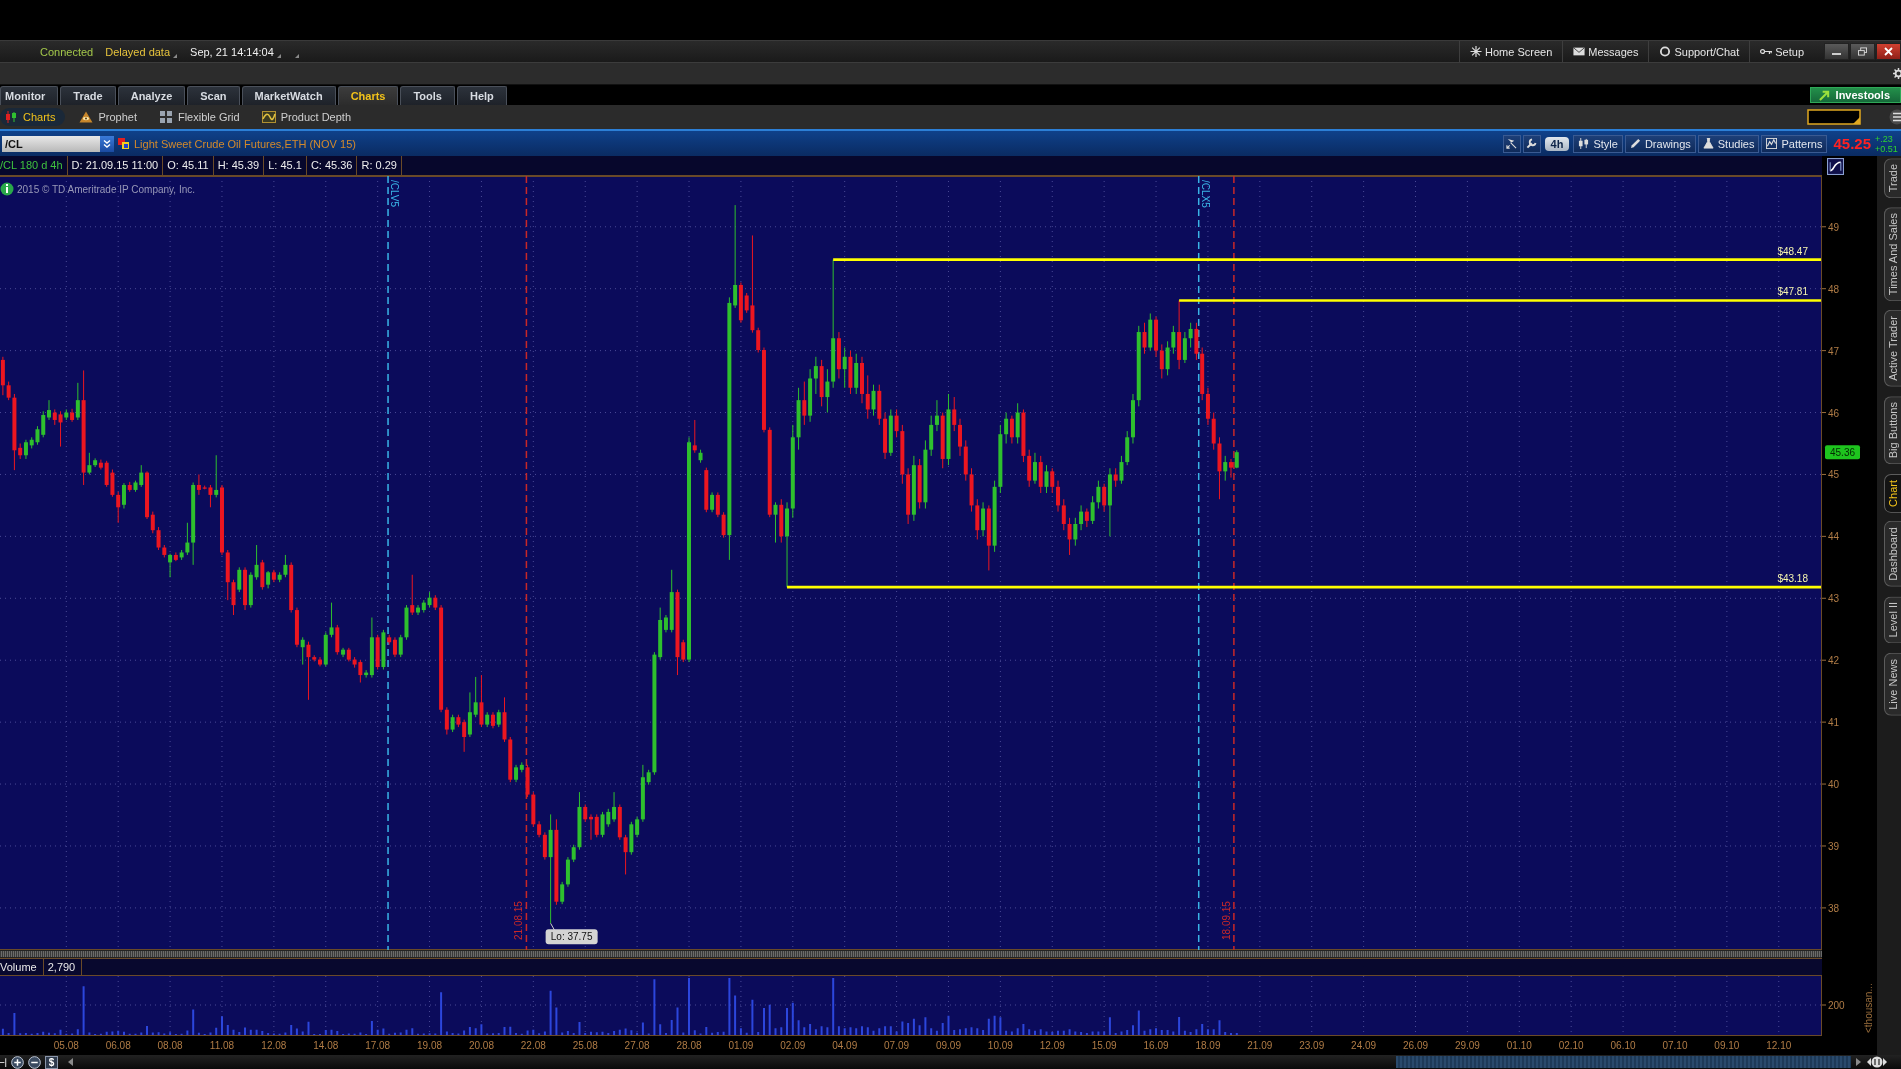 This screenshot has width=1901, height=1069. What do you see at coordinates (71, 1062) in the screenshot?
I see `left-arrow-icon` at bounding box center [71, 1062].